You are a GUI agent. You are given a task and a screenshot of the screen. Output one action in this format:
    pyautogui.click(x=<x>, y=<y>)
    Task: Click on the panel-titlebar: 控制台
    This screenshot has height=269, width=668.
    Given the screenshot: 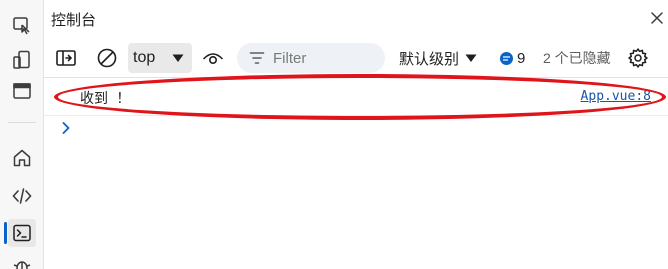 What is the action you would take?
    pyautogui.click(x=356, y=19)
    